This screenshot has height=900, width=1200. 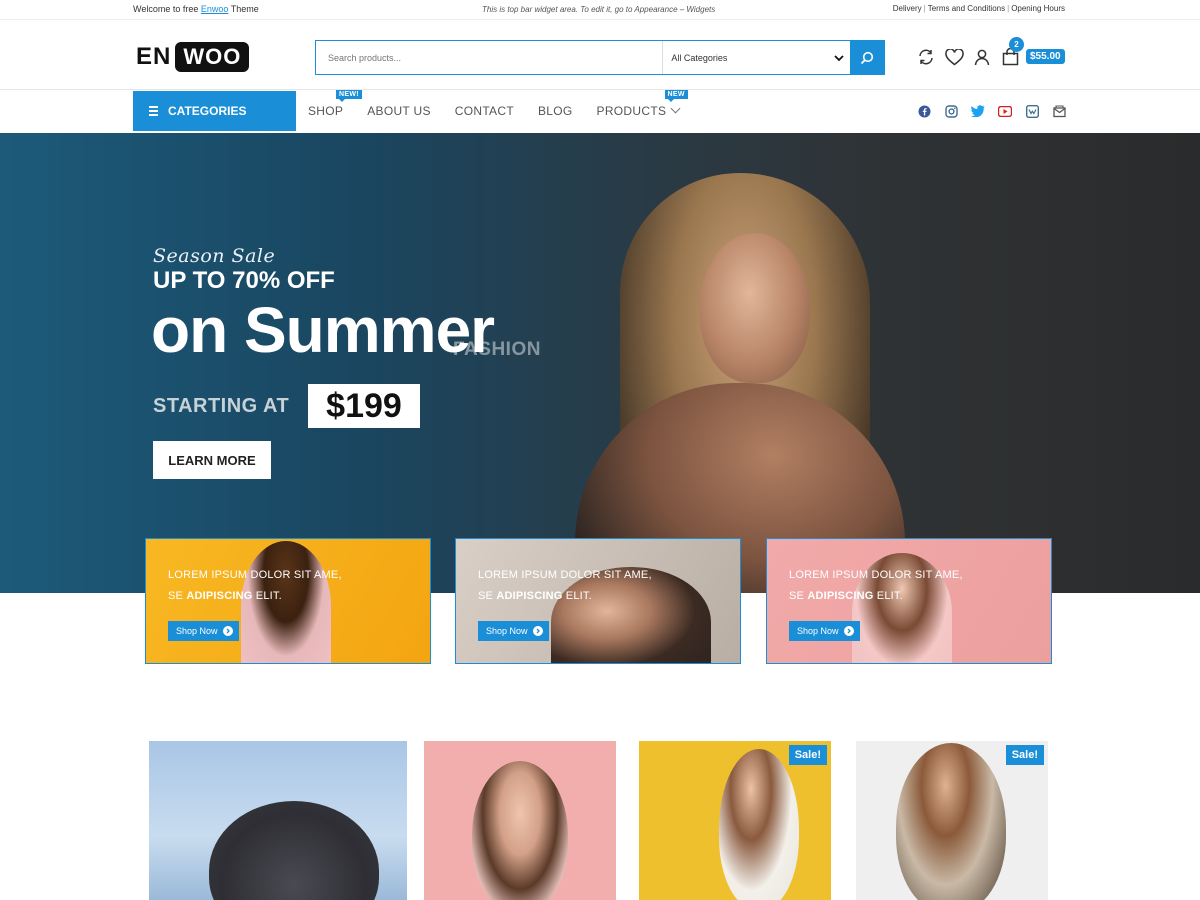 I want to click on category-select: All Categories, so click(x=756, y=57).